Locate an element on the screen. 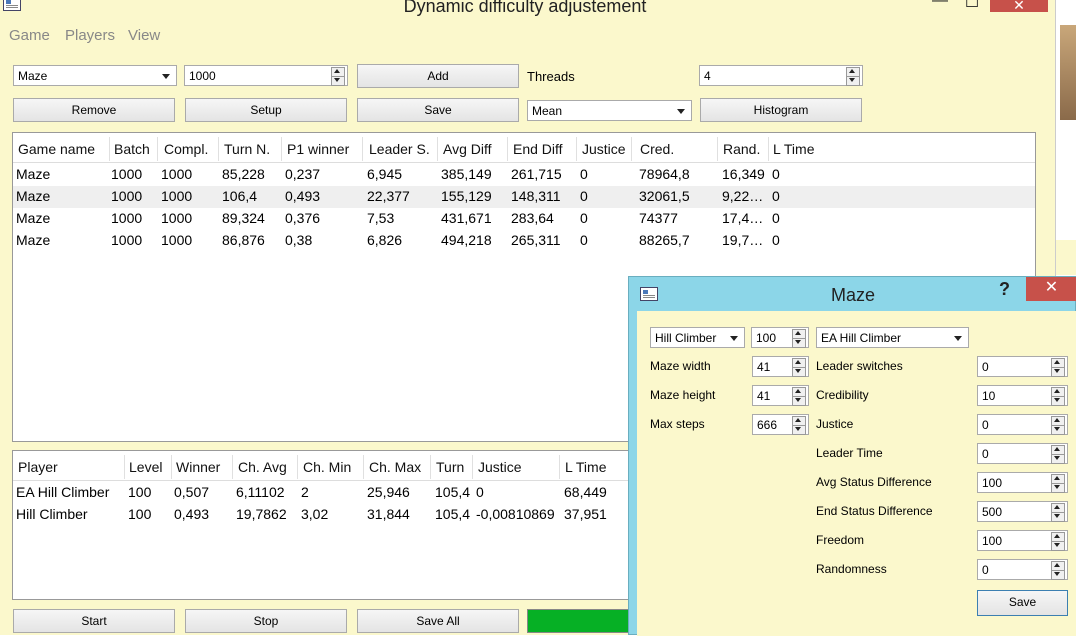 The height and width of the screenshot is (636, 1076). histogram-button: Histogram is located at coordinates (781, 110).